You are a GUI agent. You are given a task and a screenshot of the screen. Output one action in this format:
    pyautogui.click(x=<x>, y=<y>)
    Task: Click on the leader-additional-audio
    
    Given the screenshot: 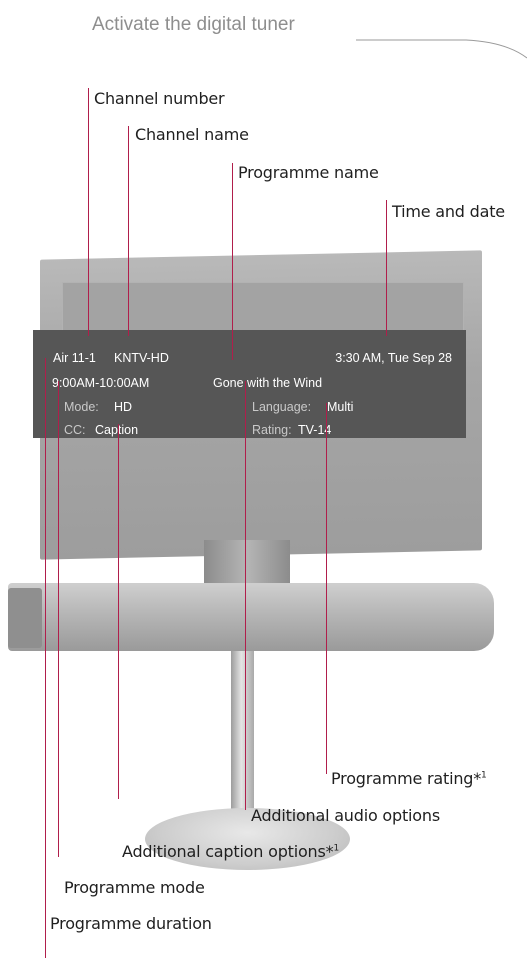 What is the action you would take?
    pyautogui.click(x=245, y=595)
    